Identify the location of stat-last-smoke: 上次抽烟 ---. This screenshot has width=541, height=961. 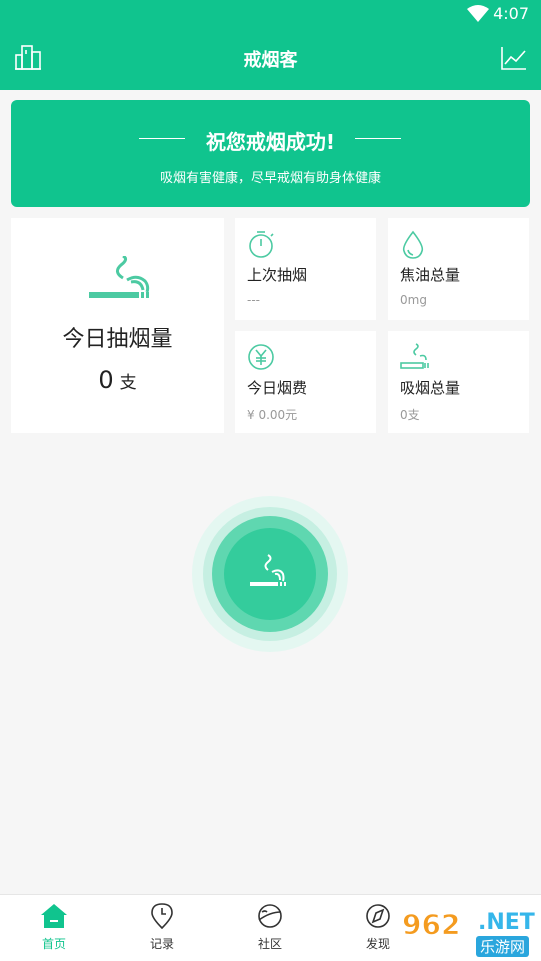
(305, 269).